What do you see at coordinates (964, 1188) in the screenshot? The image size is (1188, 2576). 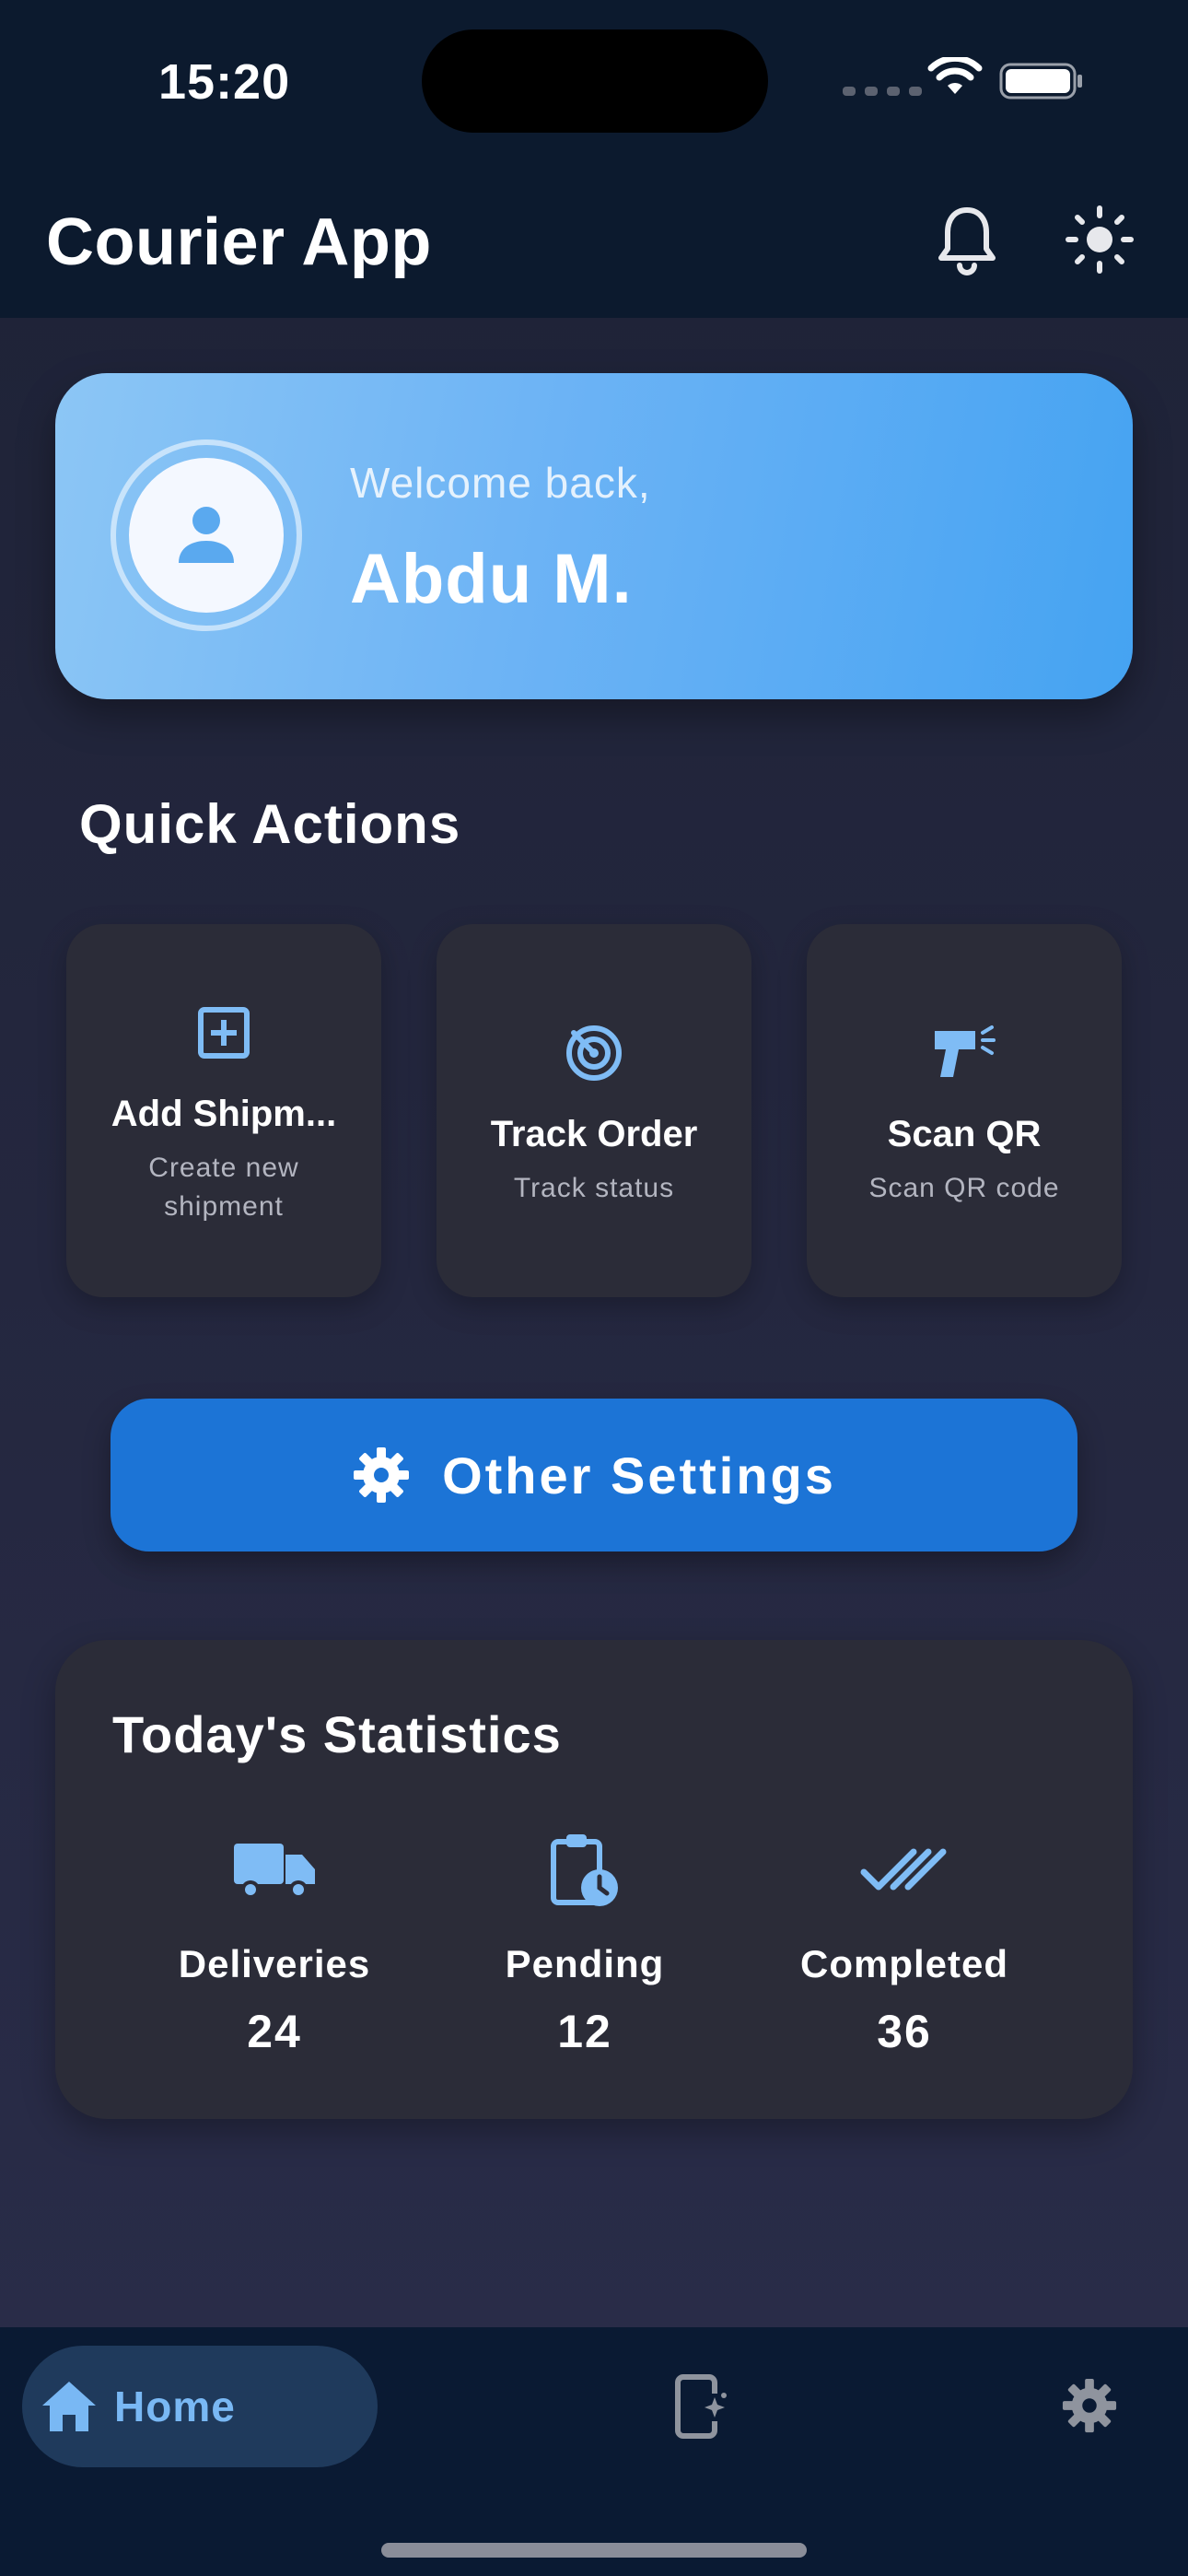 I see `action-subtitle: Scan QR code` at bounding box center [964, 1188].